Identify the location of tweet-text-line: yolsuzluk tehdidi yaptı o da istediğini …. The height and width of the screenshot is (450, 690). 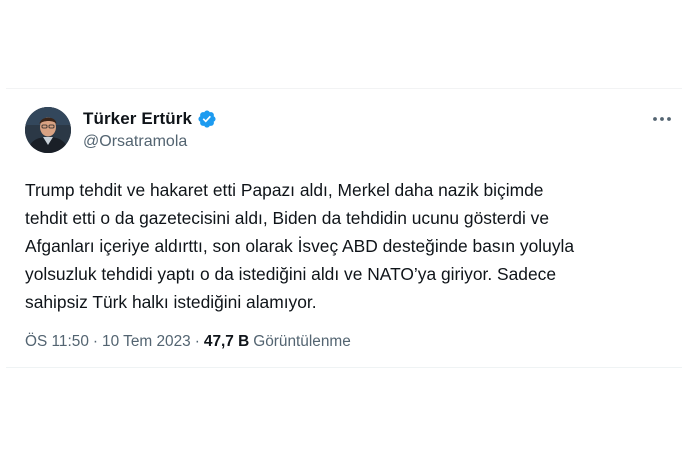
(291, 274).